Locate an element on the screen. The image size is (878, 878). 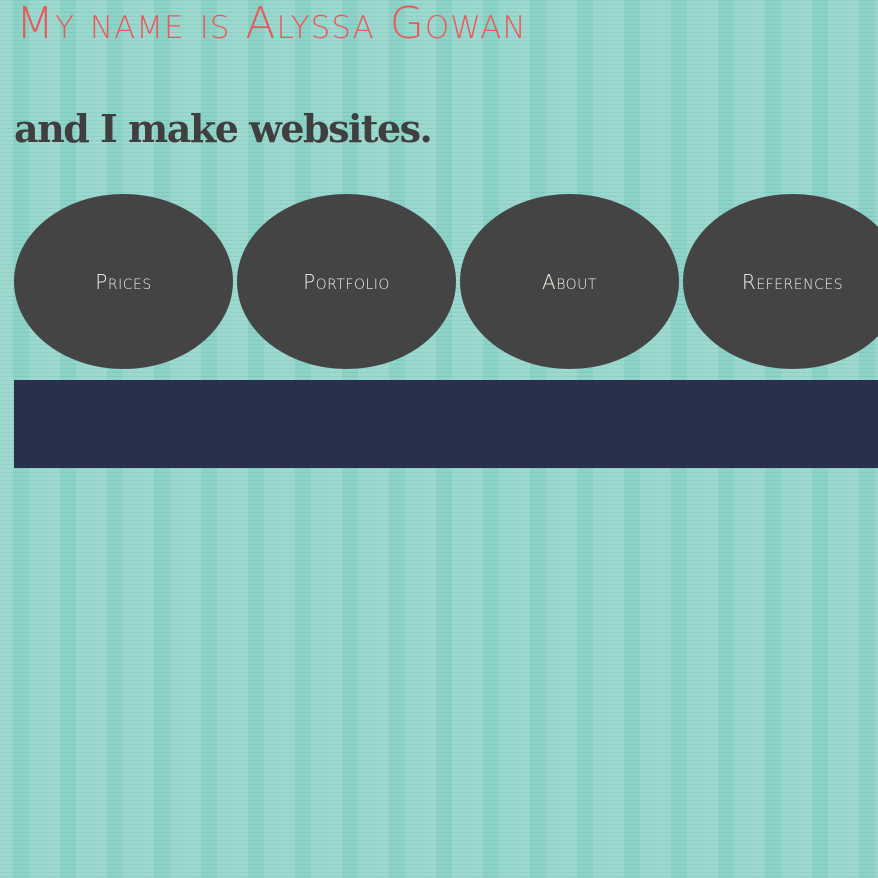
nav-item-portfolio: Portfolio is located at coordinates (346, 281).